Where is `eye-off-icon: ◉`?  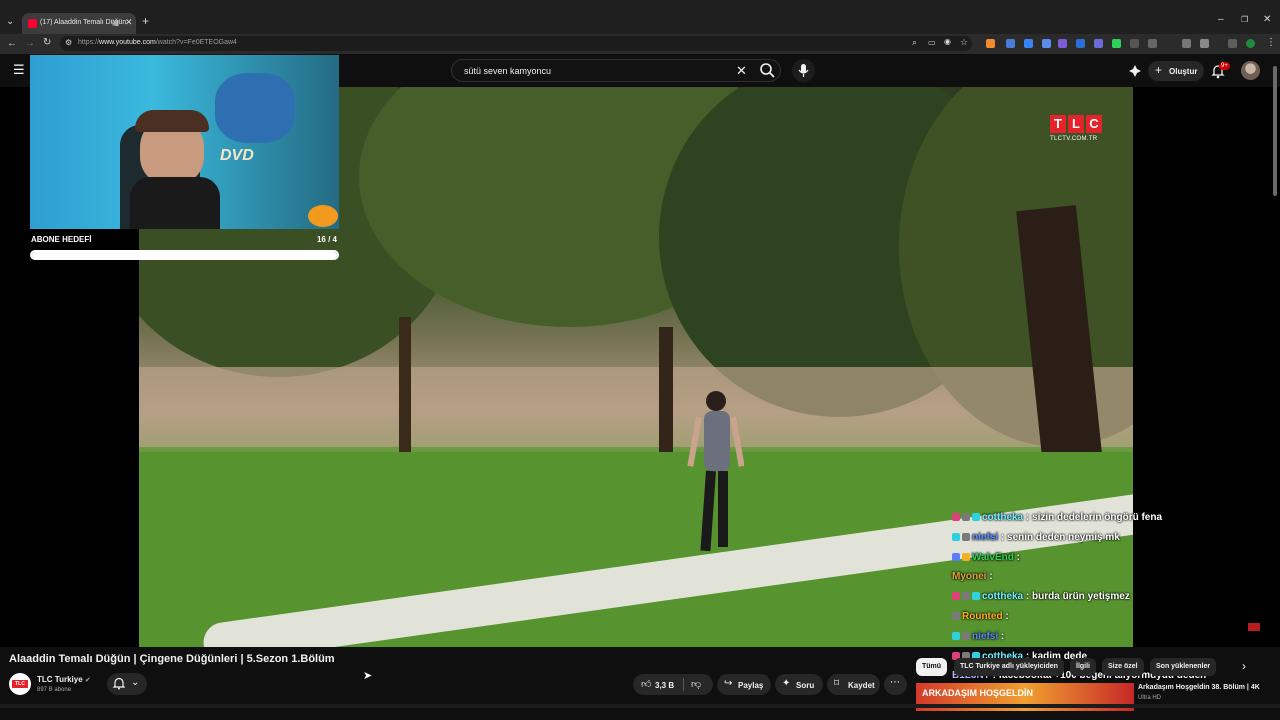 eye-off-icon: ◉ is located at coordinates (947, 41).